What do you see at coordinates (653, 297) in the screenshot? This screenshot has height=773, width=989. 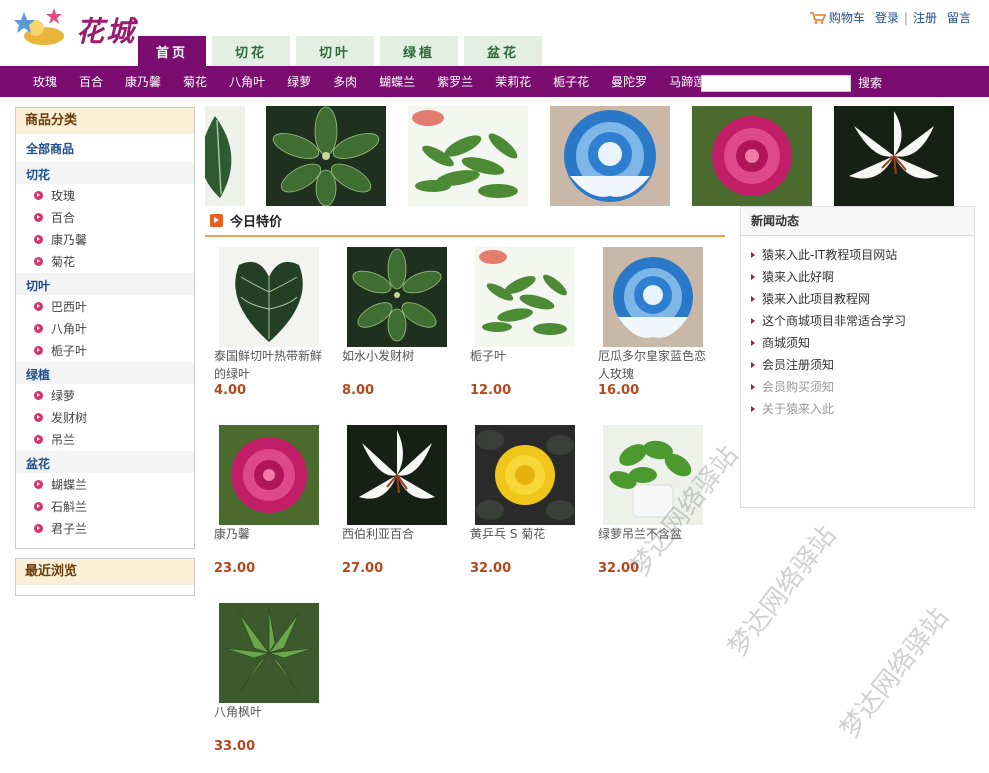 I see `product-image-blue-rose` at bounding box center [653, 297].